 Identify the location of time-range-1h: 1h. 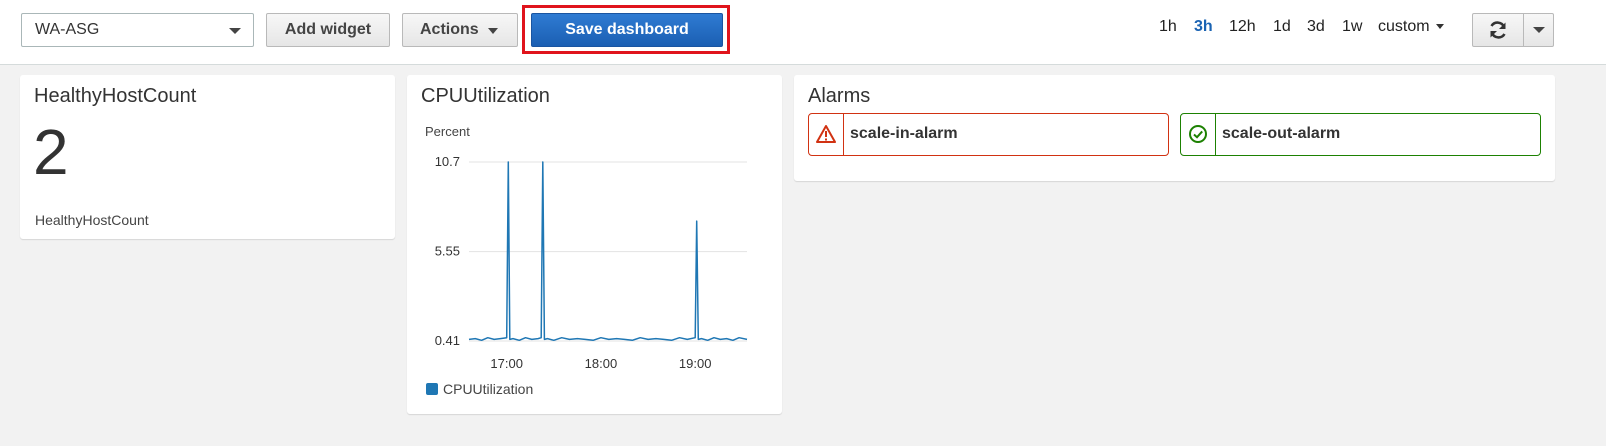
(1168, 27).